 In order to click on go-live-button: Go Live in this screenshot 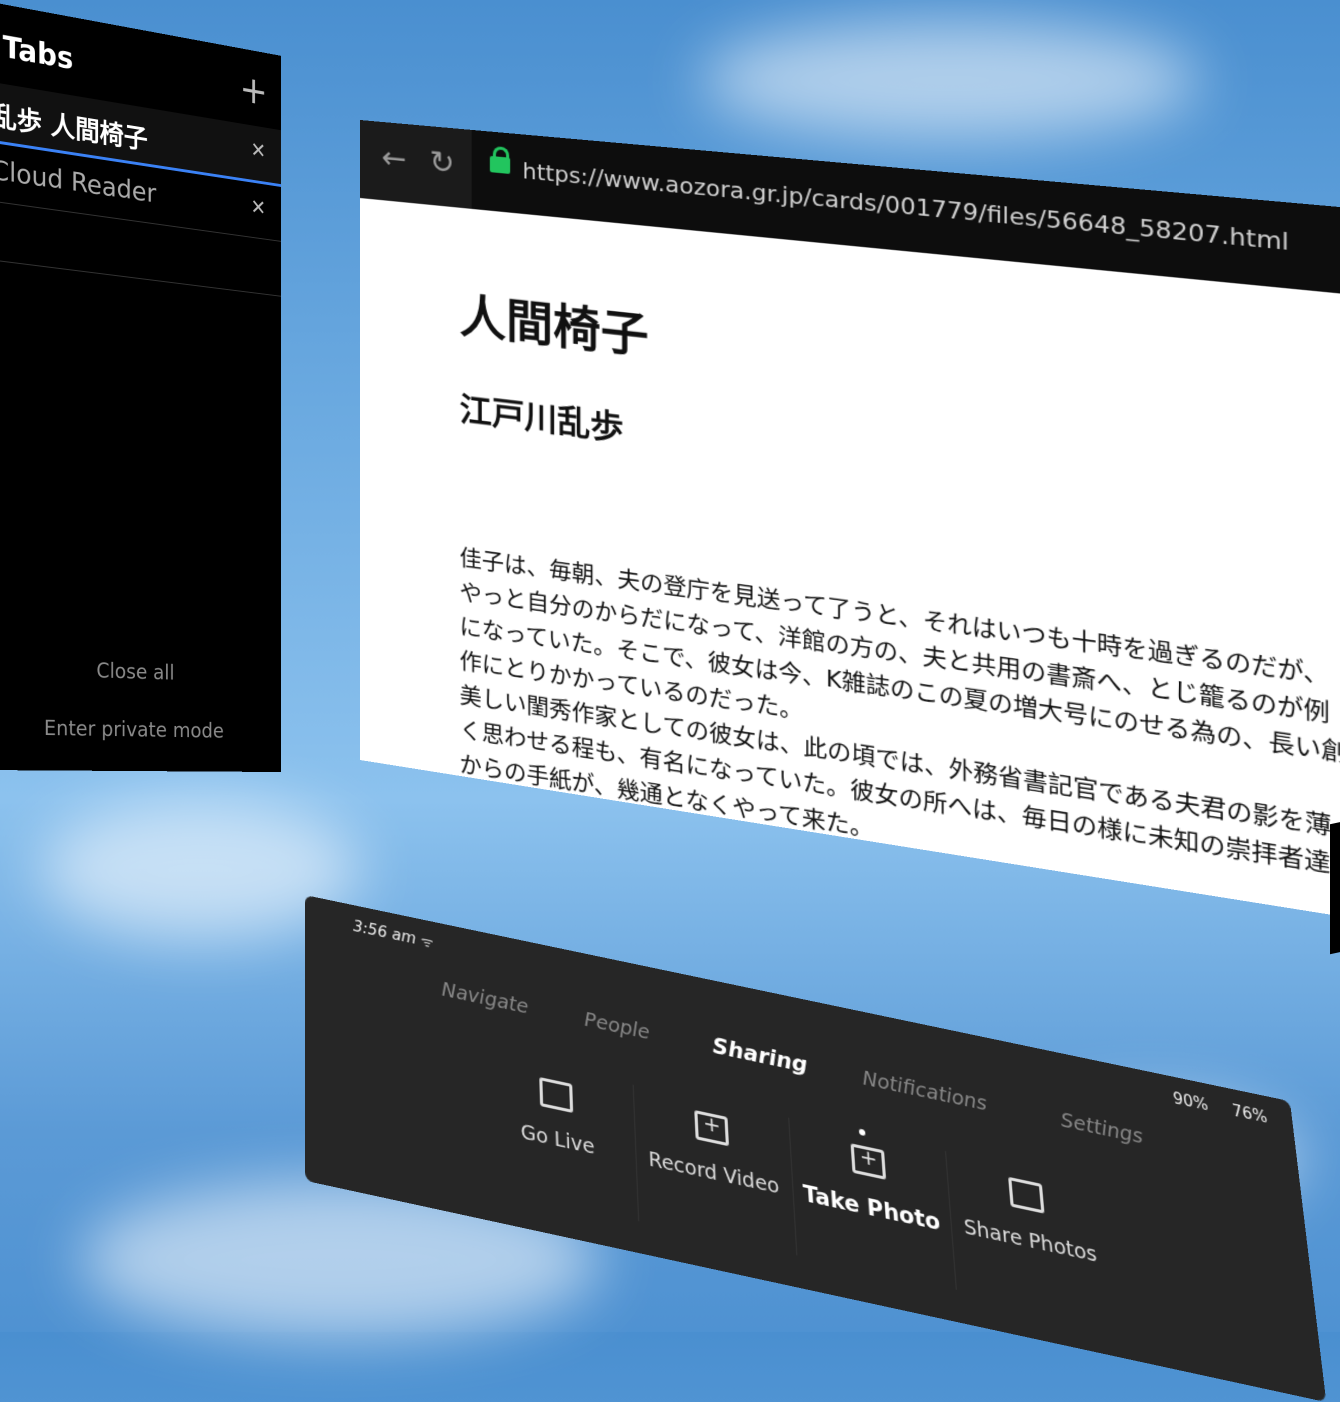, I will do `click(559, 1136)`.